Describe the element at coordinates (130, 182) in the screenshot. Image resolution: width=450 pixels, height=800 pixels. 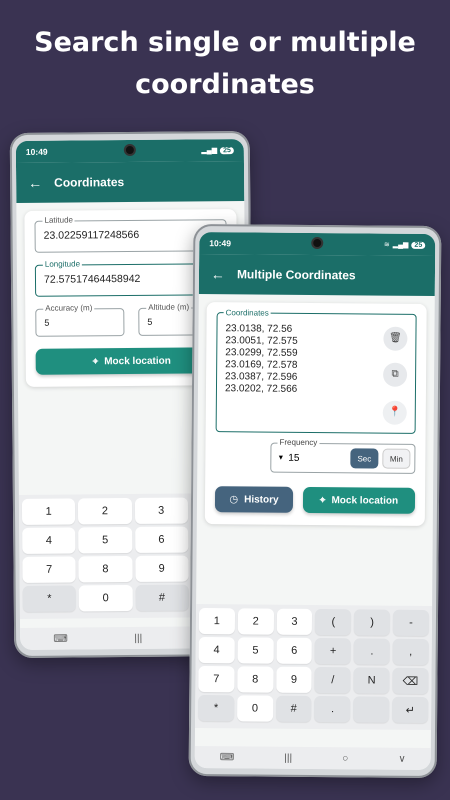
I see `app-bar: ← Coordinates` at that location.